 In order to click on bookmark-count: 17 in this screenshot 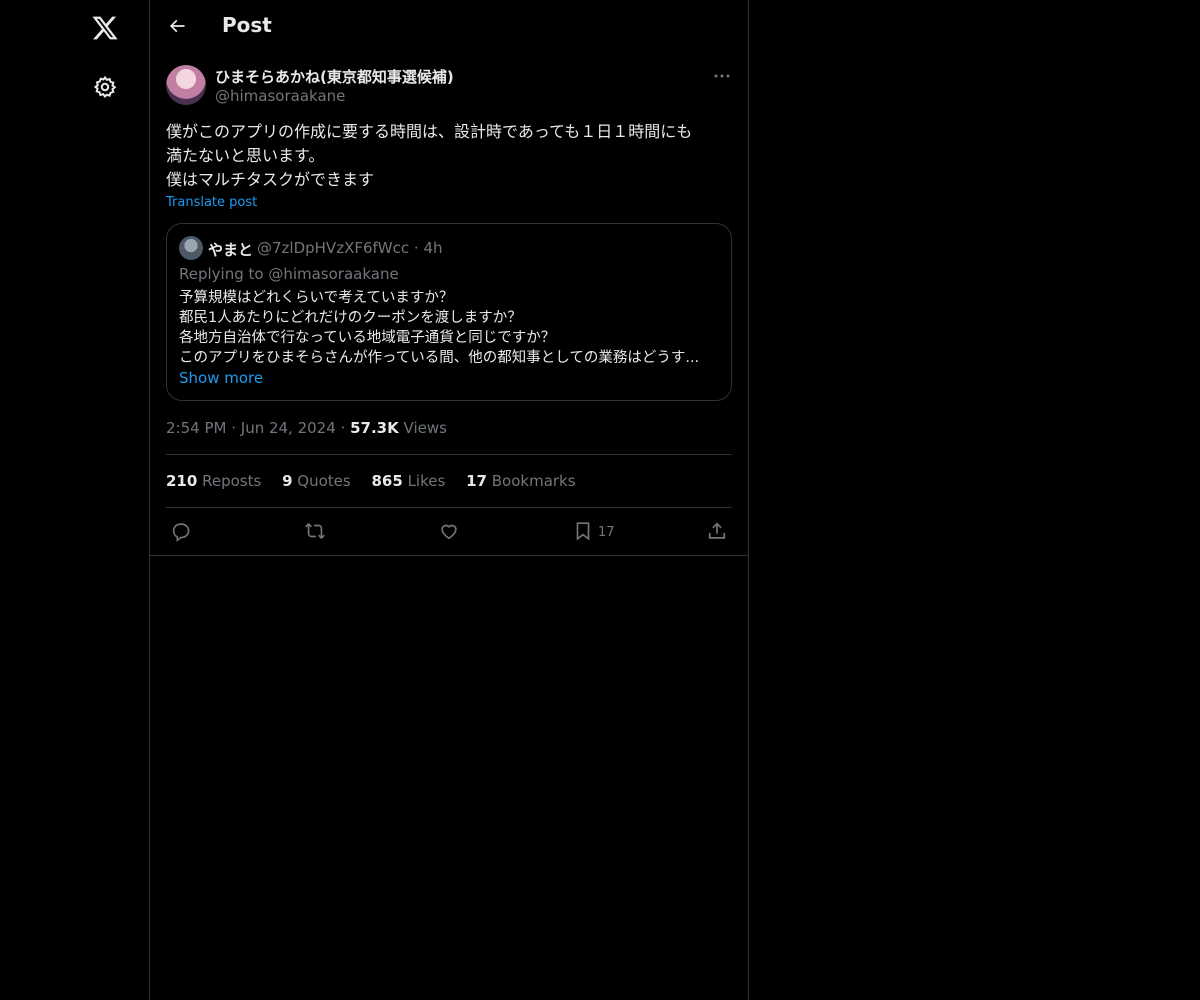, I will do `click(606, 532)`.